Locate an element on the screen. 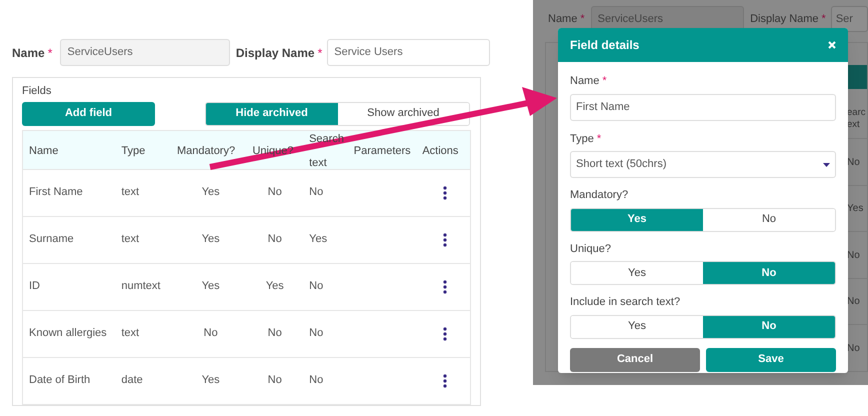 The image size is (868, 416). column-header: Type is located at coordinates (133, 150).